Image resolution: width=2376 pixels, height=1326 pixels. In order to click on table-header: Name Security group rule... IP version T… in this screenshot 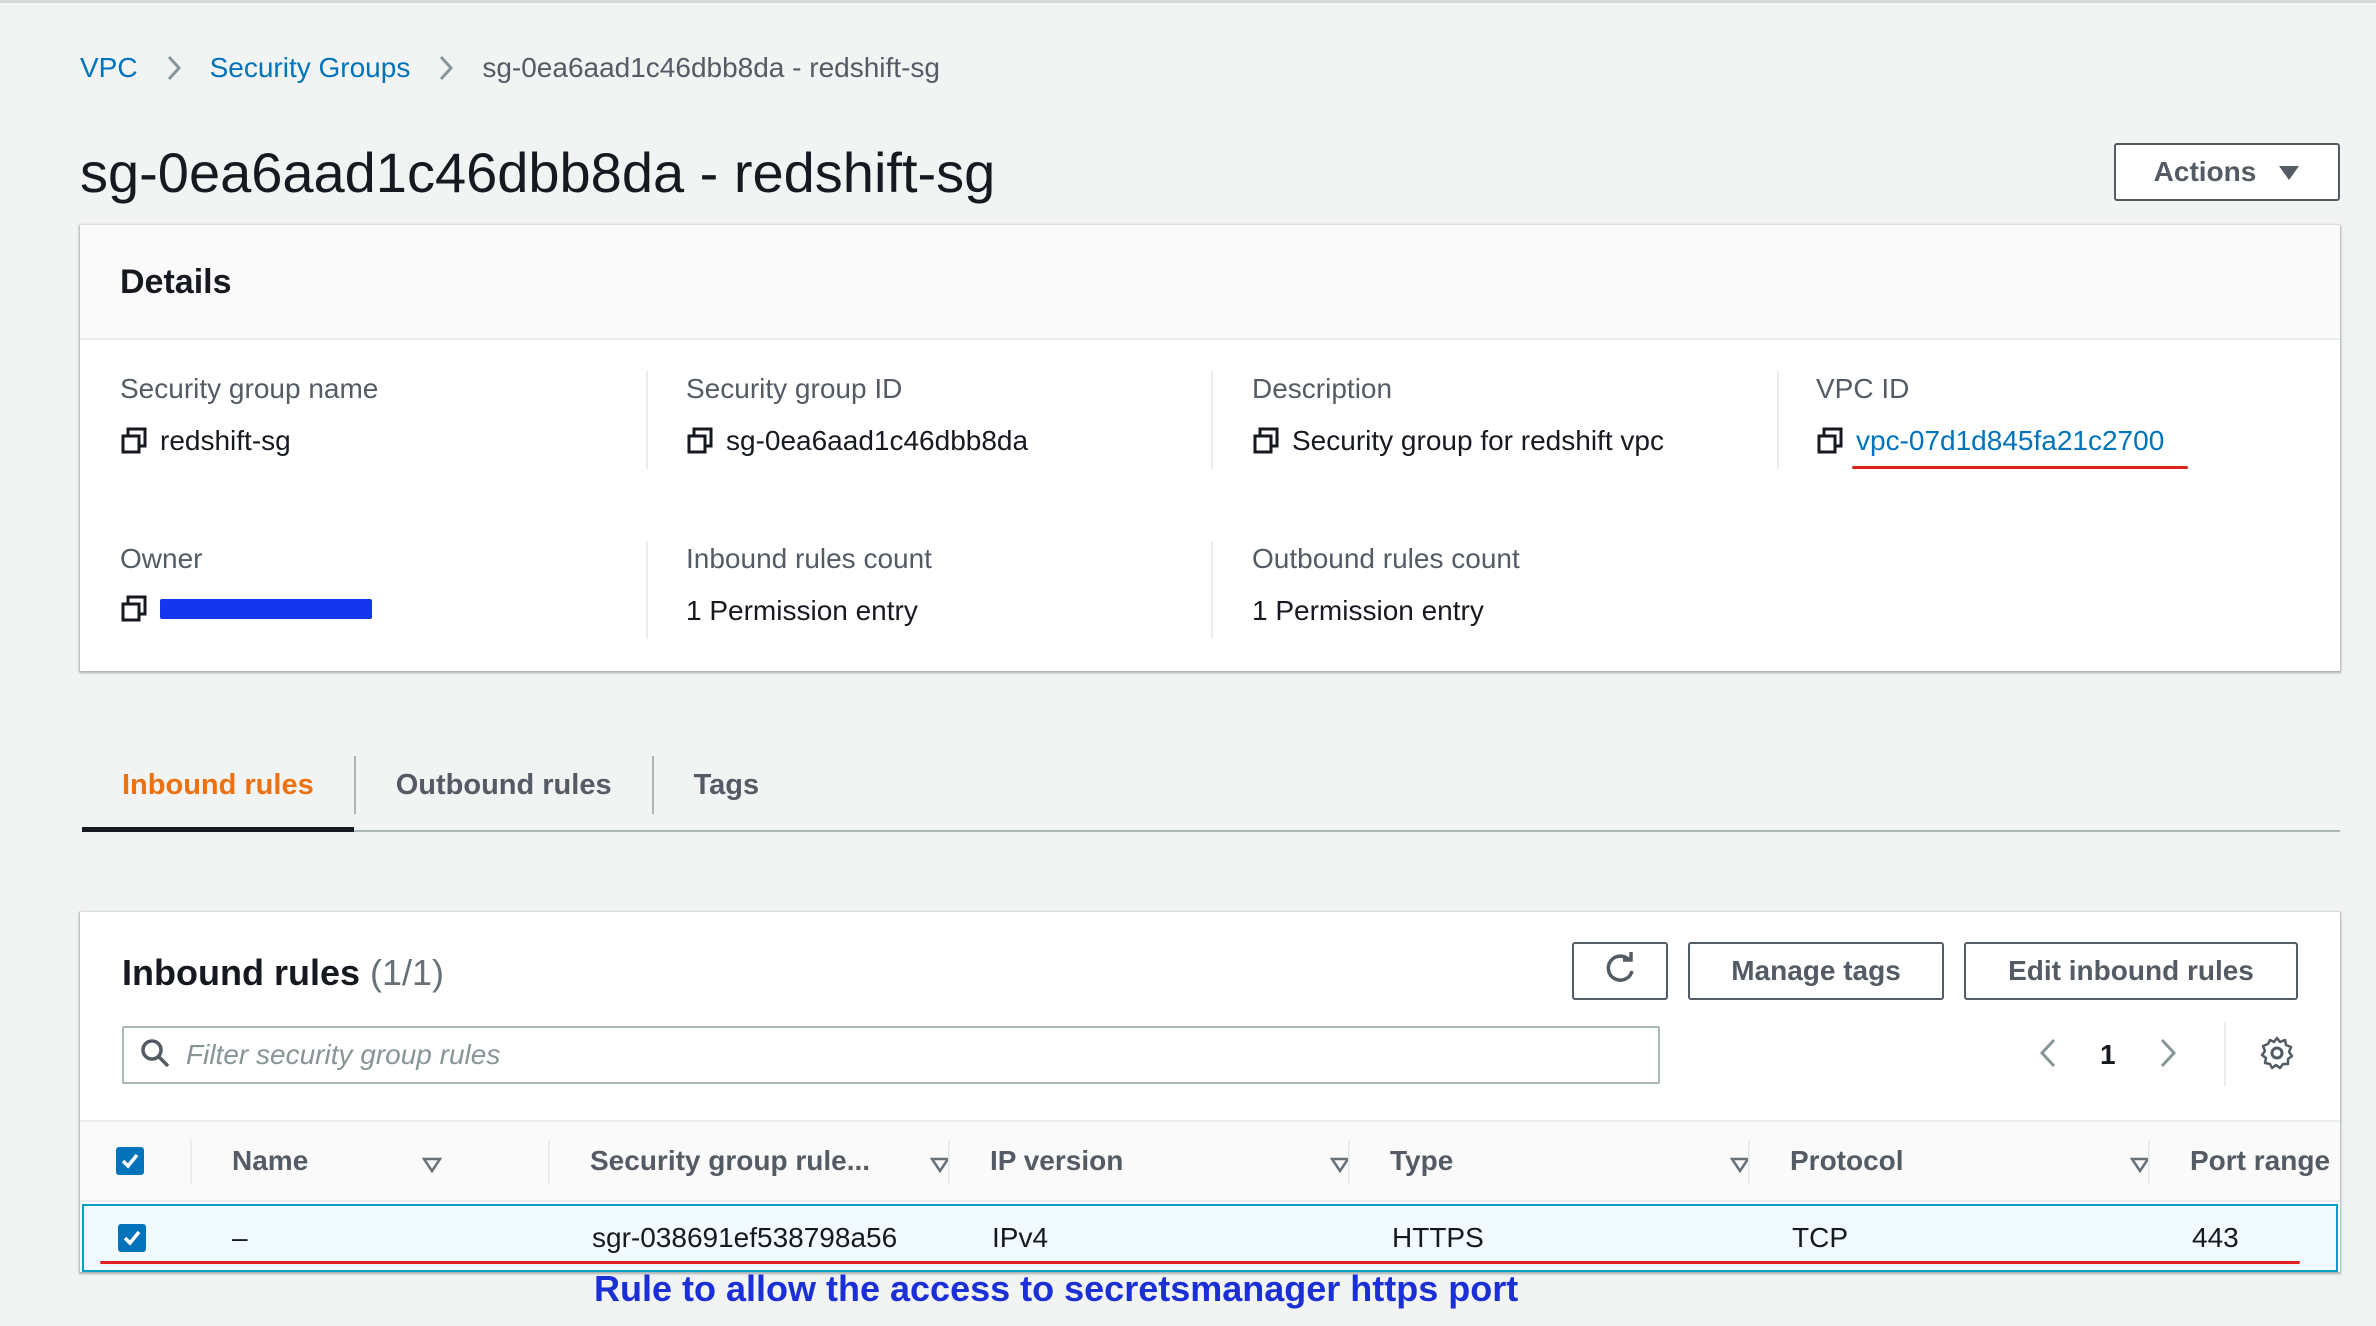, I will do `click(1210, 1161)`.